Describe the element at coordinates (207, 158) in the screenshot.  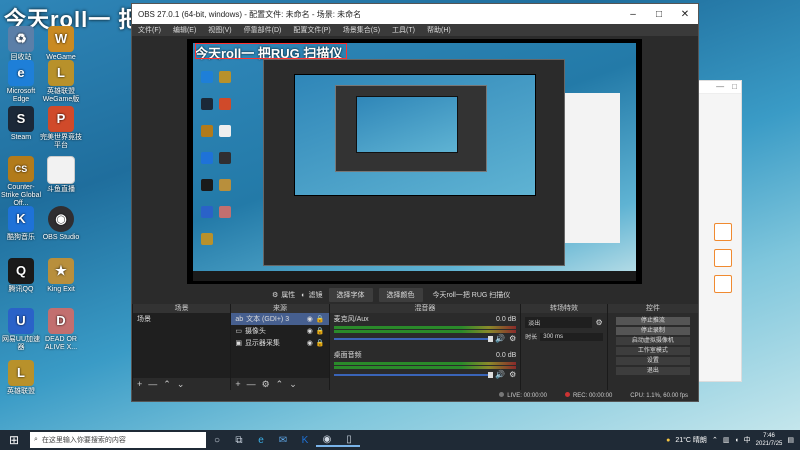
I see `captured-kugou-icon` at that location.